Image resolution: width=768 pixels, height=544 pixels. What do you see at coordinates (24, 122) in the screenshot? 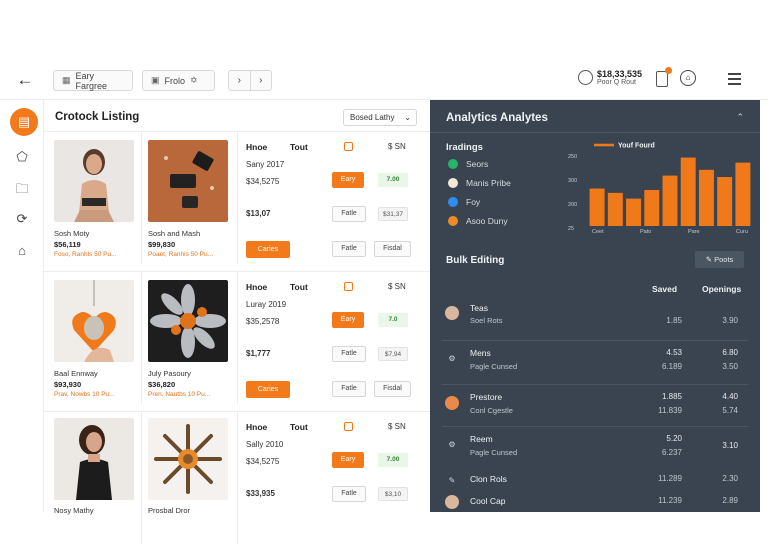
I see `clipboard-icon: ▤` at bounding box center [24, 122].